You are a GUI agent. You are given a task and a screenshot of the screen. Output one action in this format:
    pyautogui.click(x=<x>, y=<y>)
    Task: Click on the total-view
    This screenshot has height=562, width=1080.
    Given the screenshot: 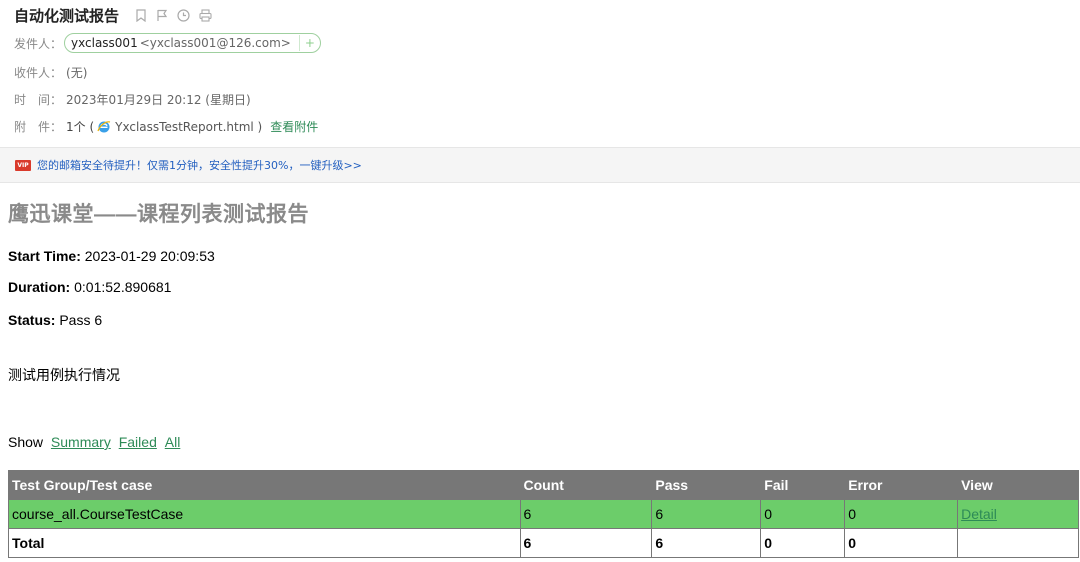 What is the action you would take?
    pyautogui.click(x=1018, y=543)
    